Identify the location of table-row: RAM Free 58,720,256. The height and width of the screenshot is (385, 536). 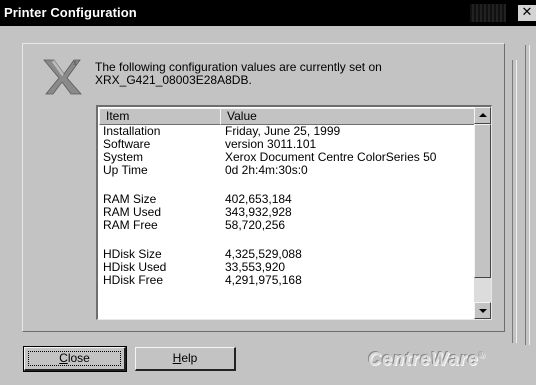
(286, 225).